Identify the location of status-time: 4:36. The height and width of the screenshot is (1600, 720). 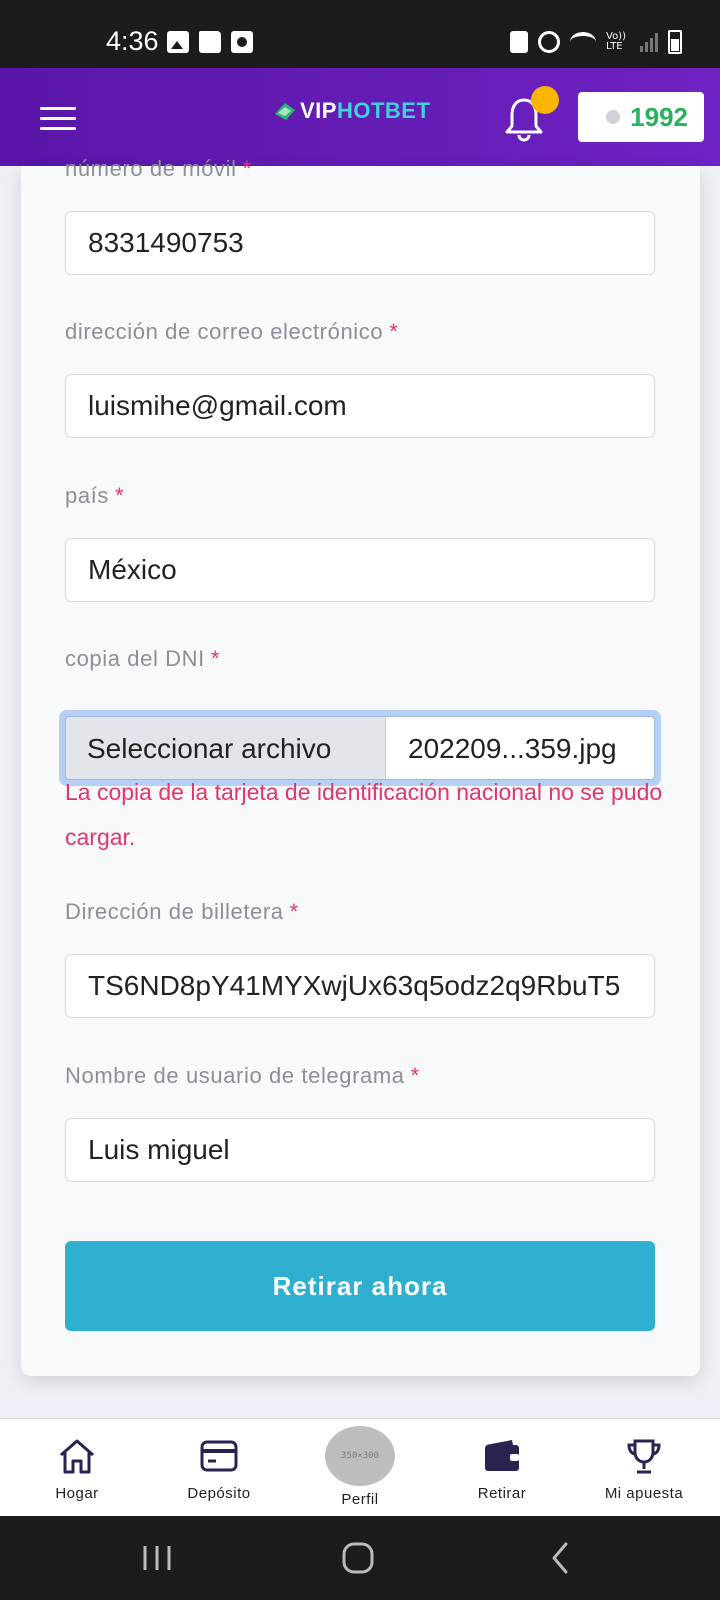
(132, 41).